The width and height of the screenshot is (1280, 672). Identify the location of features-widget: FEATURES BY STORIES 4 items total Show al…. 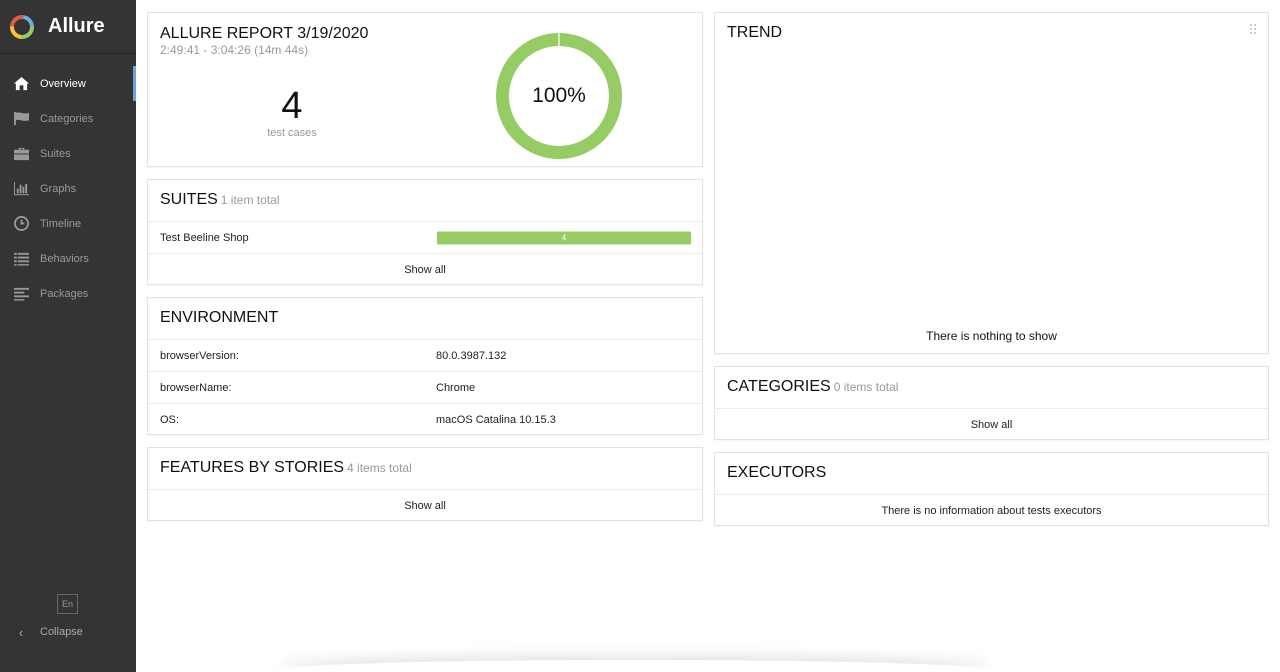
(425, 484).